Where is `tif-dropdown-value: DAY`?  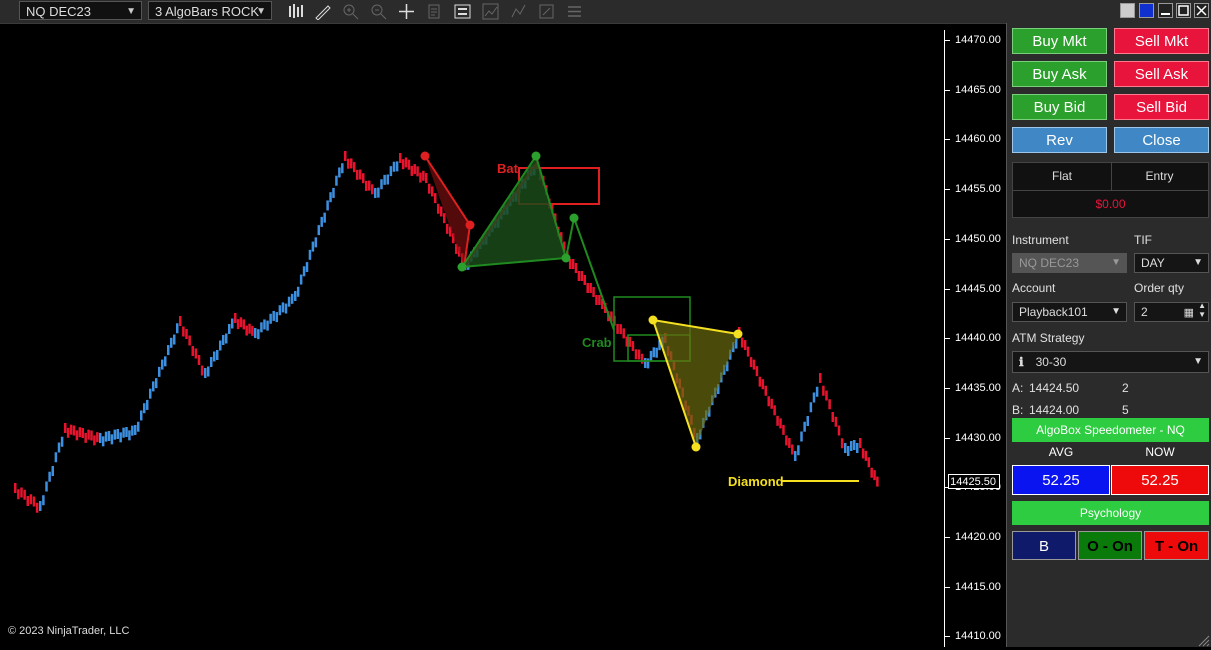 tif-dropdown-value: DAY is located at coordinates (1153, 263).